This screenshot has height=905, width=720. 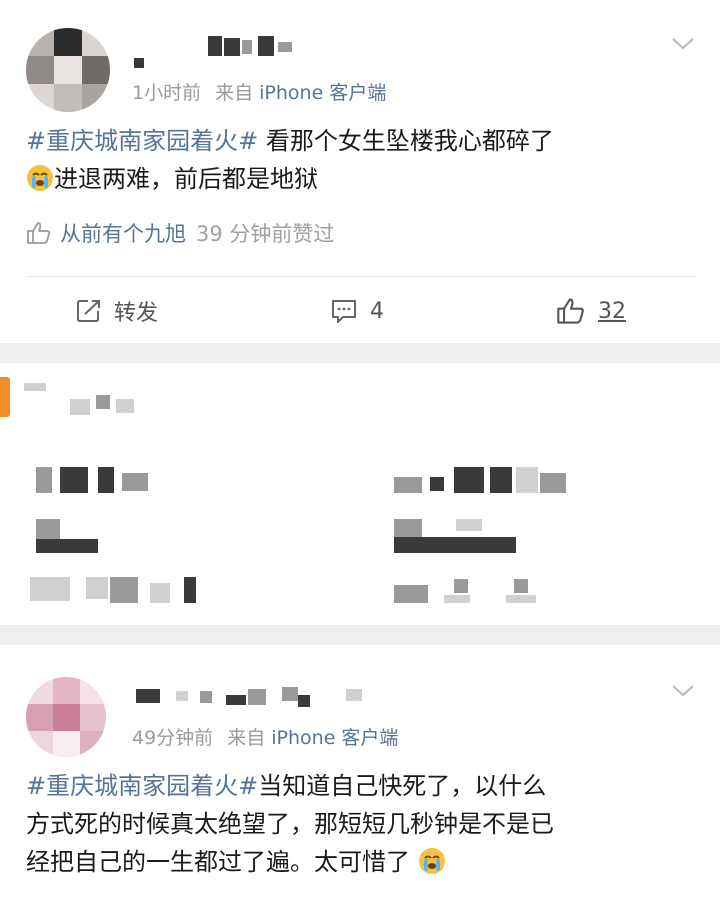 What do you see at coordinates (167, 93) in the screenshot?
I see `post-time: 1小时前` at bounding box center [167, 93].